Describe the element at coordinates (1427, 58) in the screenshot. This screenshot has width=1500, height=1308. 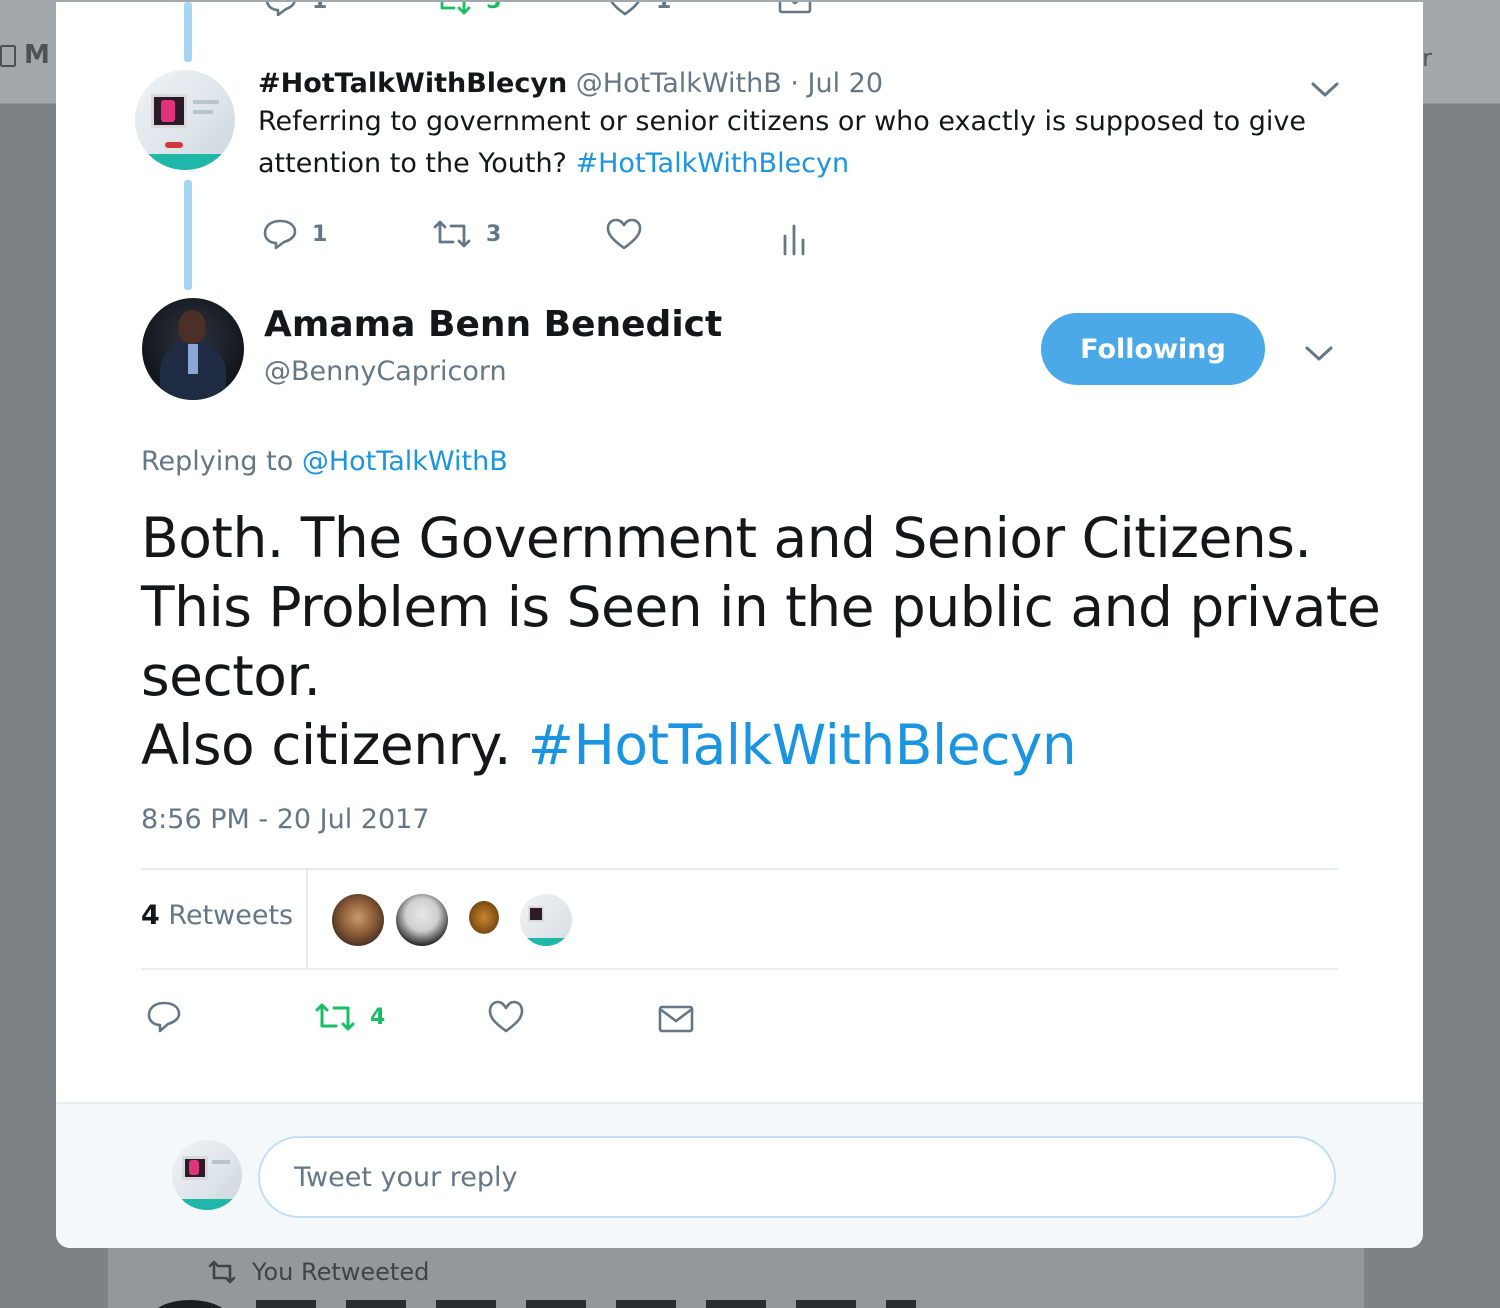
I see `background-right-fragment: r` at that location.